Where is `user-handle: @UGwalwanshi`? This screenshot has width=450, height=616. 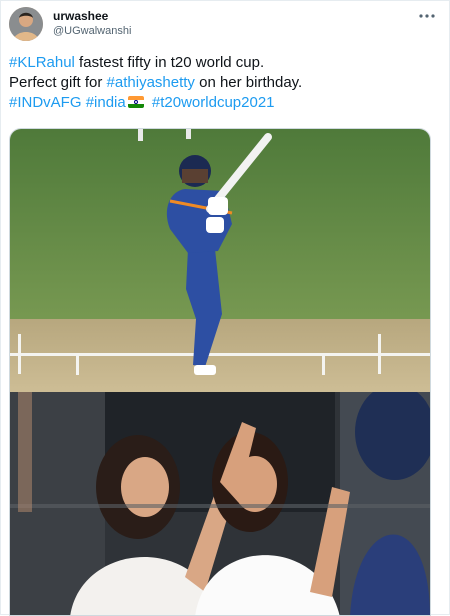
user-handle: @UGwalwanshi is located at coordinates (92, 31).